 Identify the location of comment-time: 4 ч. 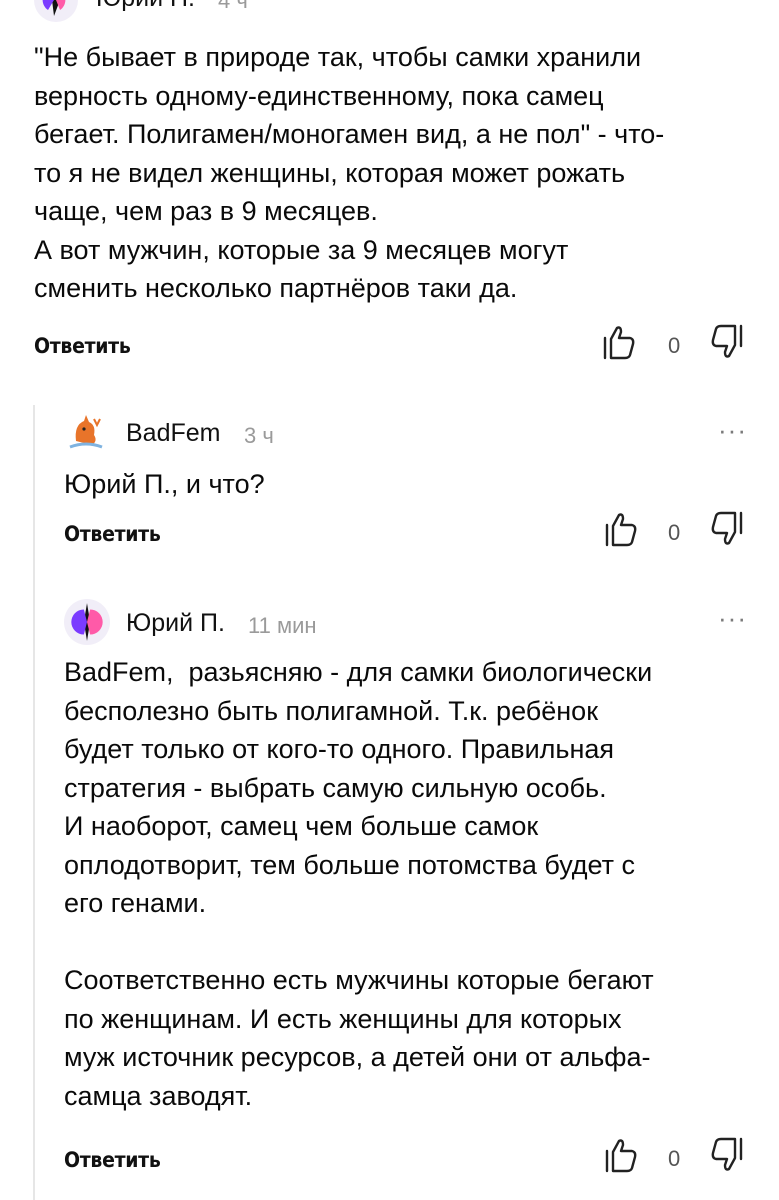
(233, 6).